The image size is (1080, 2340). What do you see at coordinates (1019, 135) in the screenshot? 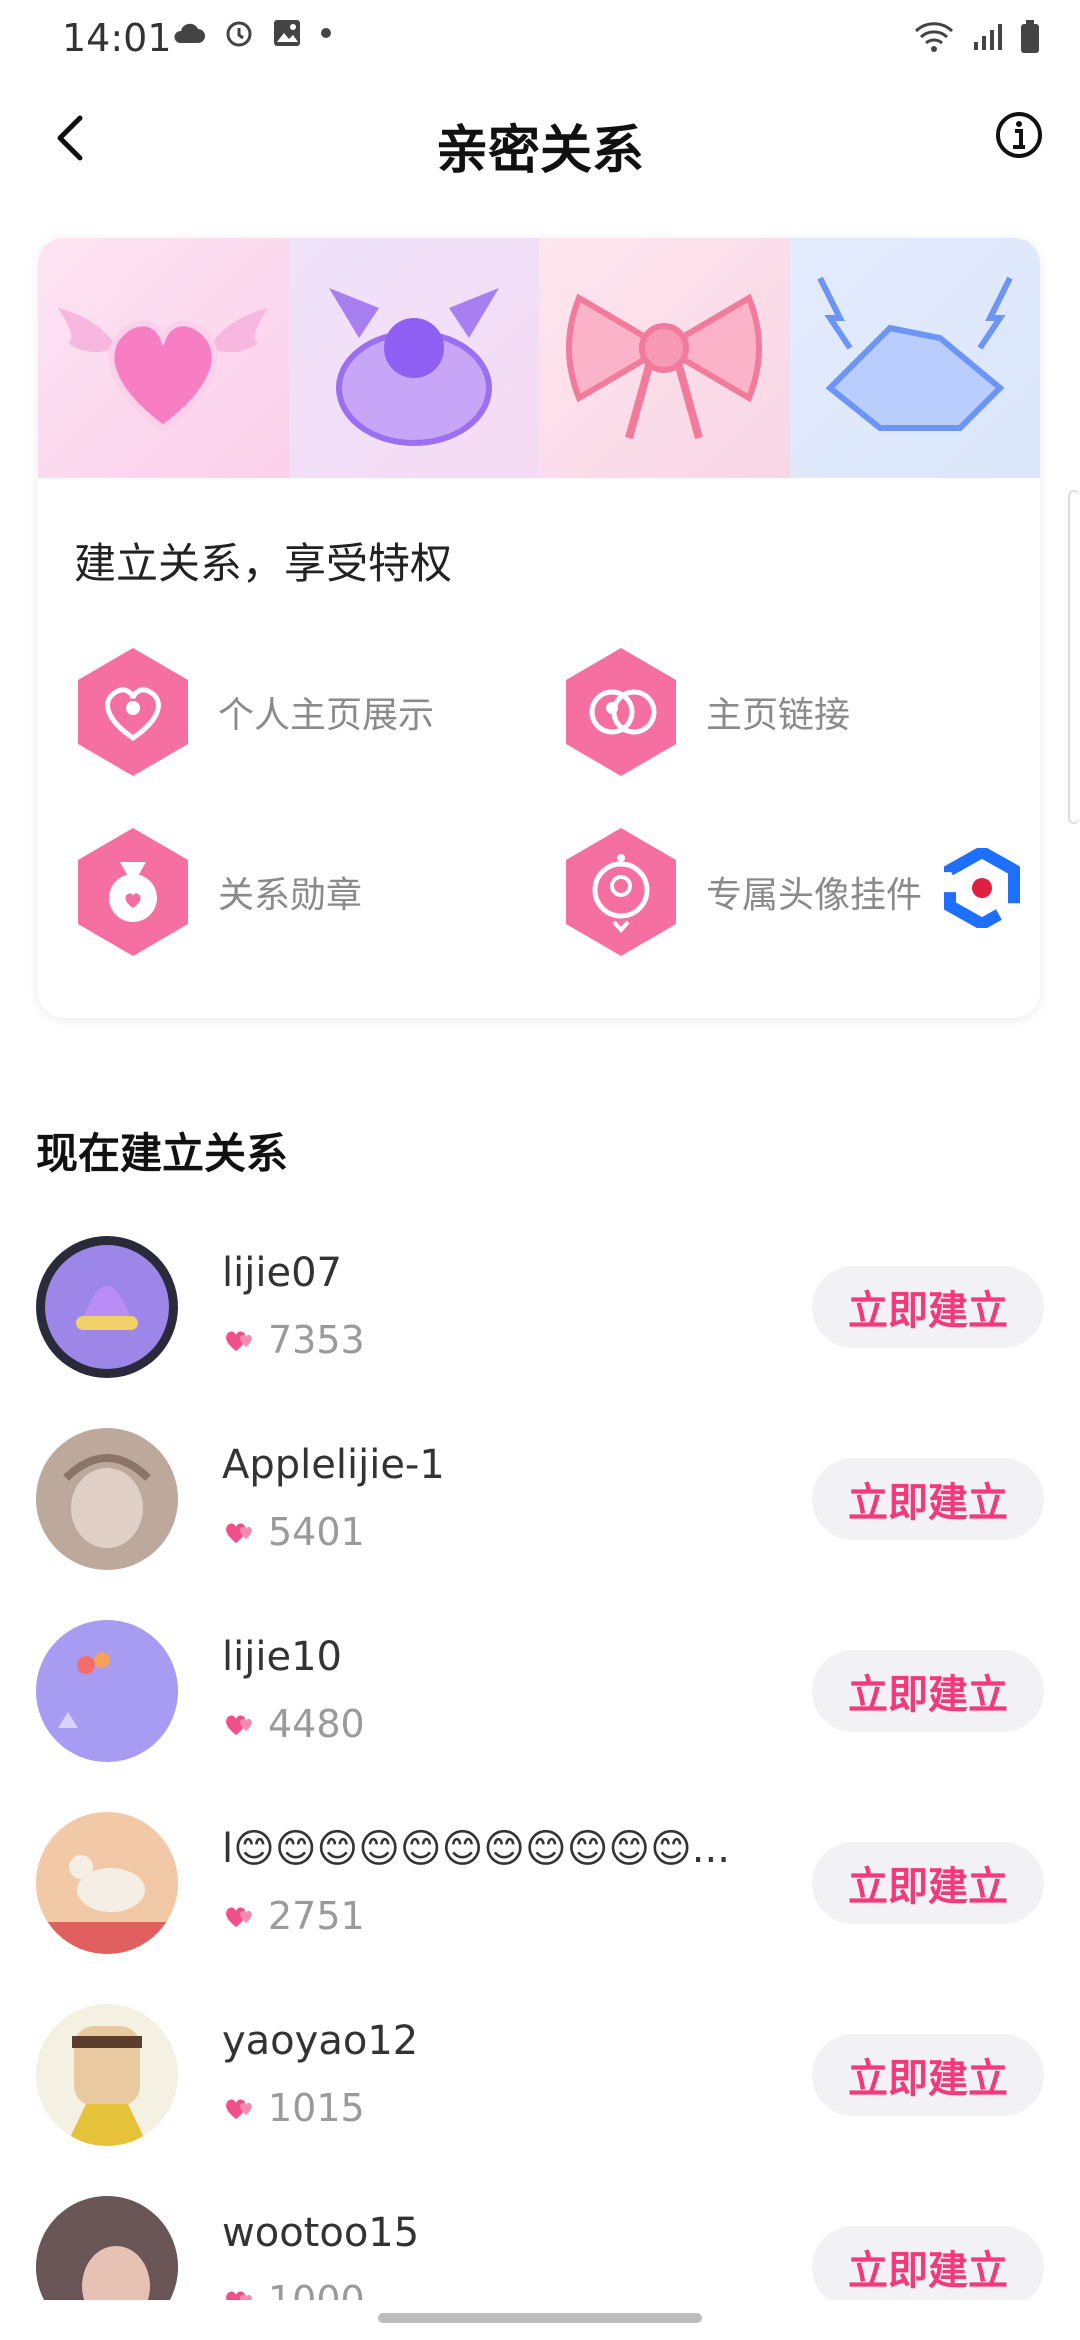
I see `info-icon` at bounding box center [1019, 135].